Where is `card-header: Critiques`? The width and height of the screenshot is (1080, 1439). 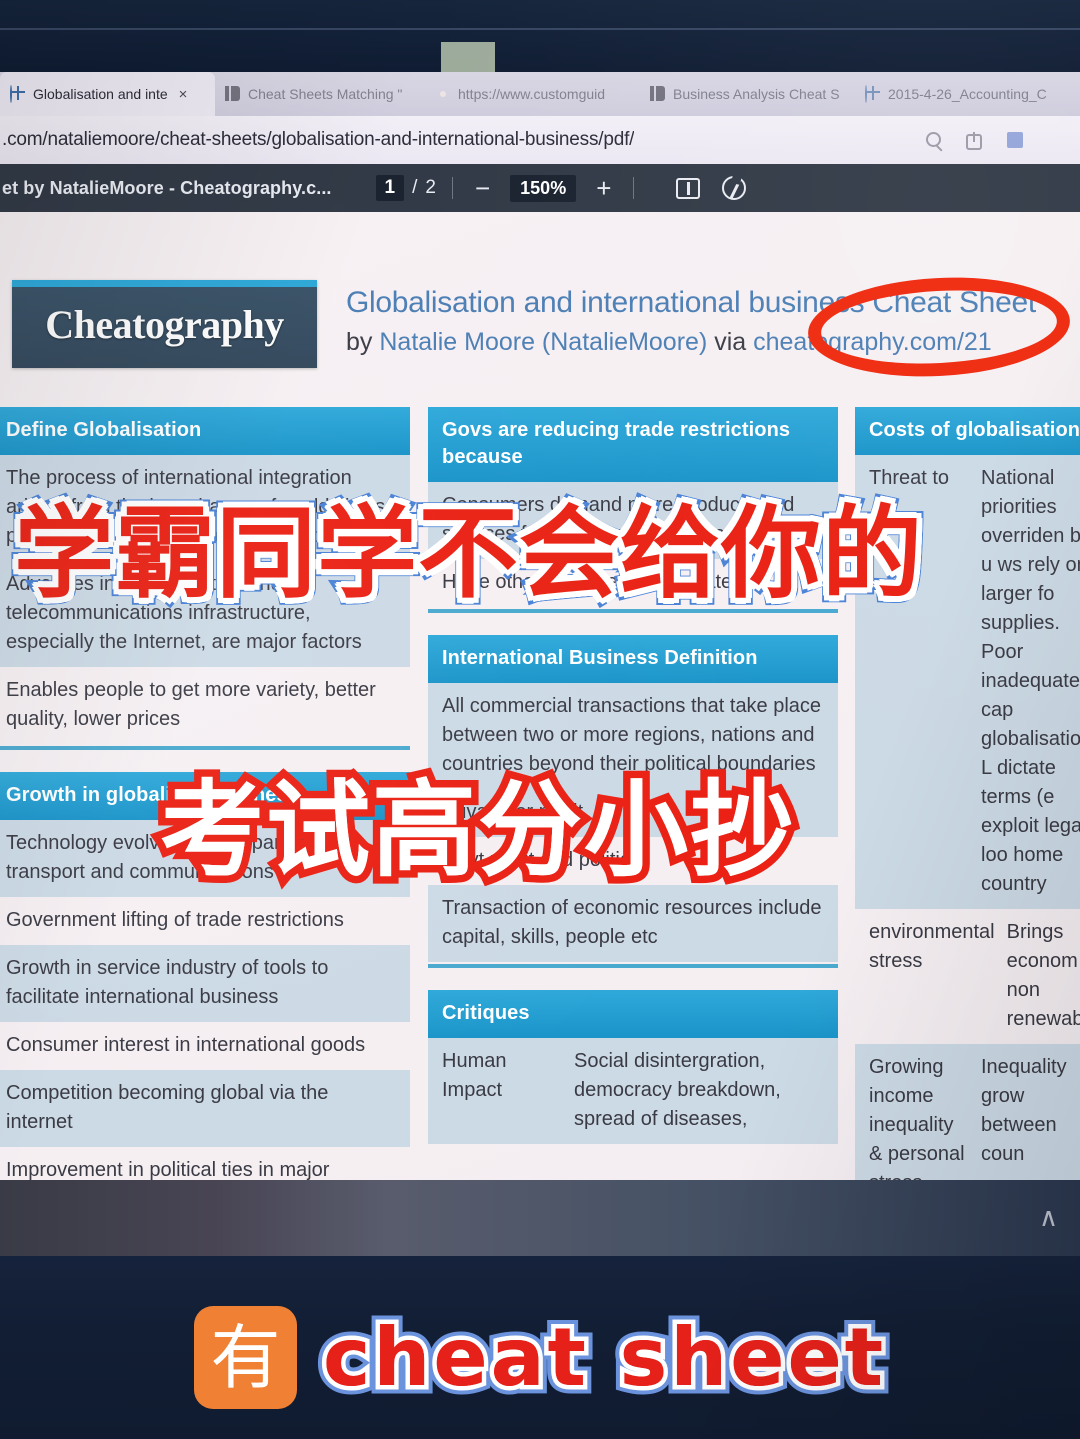 card-header: Critiques is located at coordinates (633, 1014).